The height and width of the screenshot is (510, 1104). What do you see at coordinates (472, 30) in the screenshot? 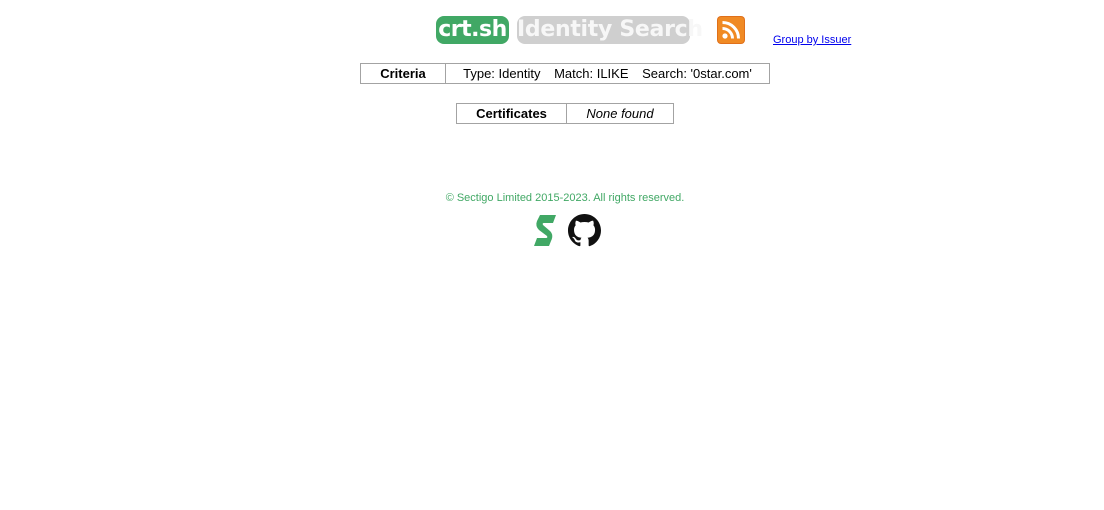
I see `crtsh-logo: crt.sh` at bounding box center [472, 30].